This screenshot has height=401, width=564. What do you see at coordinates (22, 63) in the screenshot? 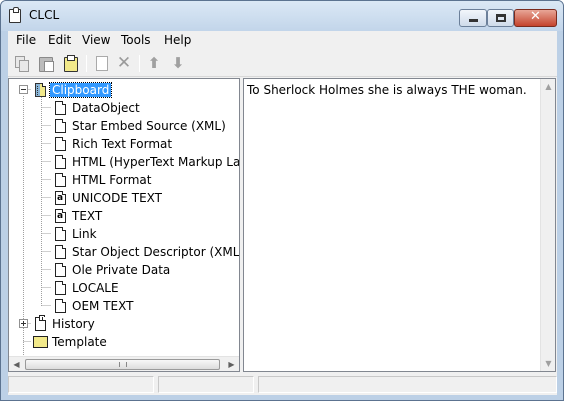
I see `copy-icon` at bounding box center [22, 63].